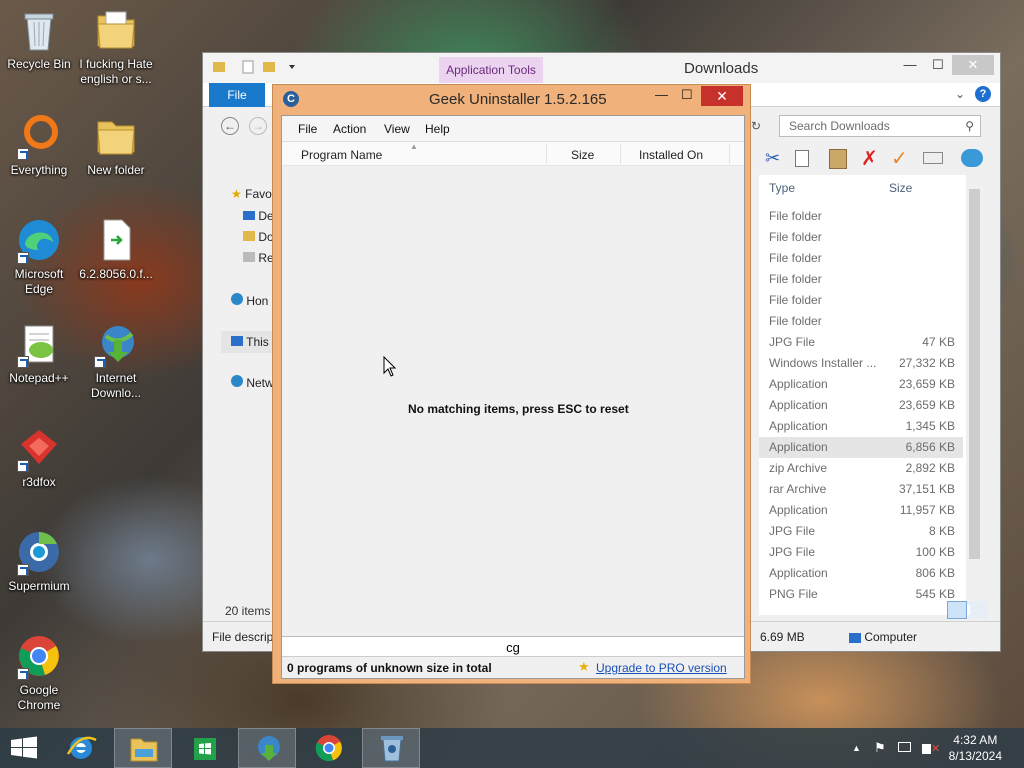 The height and width of the screenshot is (768, 1024). Describe the element at coordinates (861, 552) in the screenshot. I see `file-row: JPG File 100 KB` at that location.